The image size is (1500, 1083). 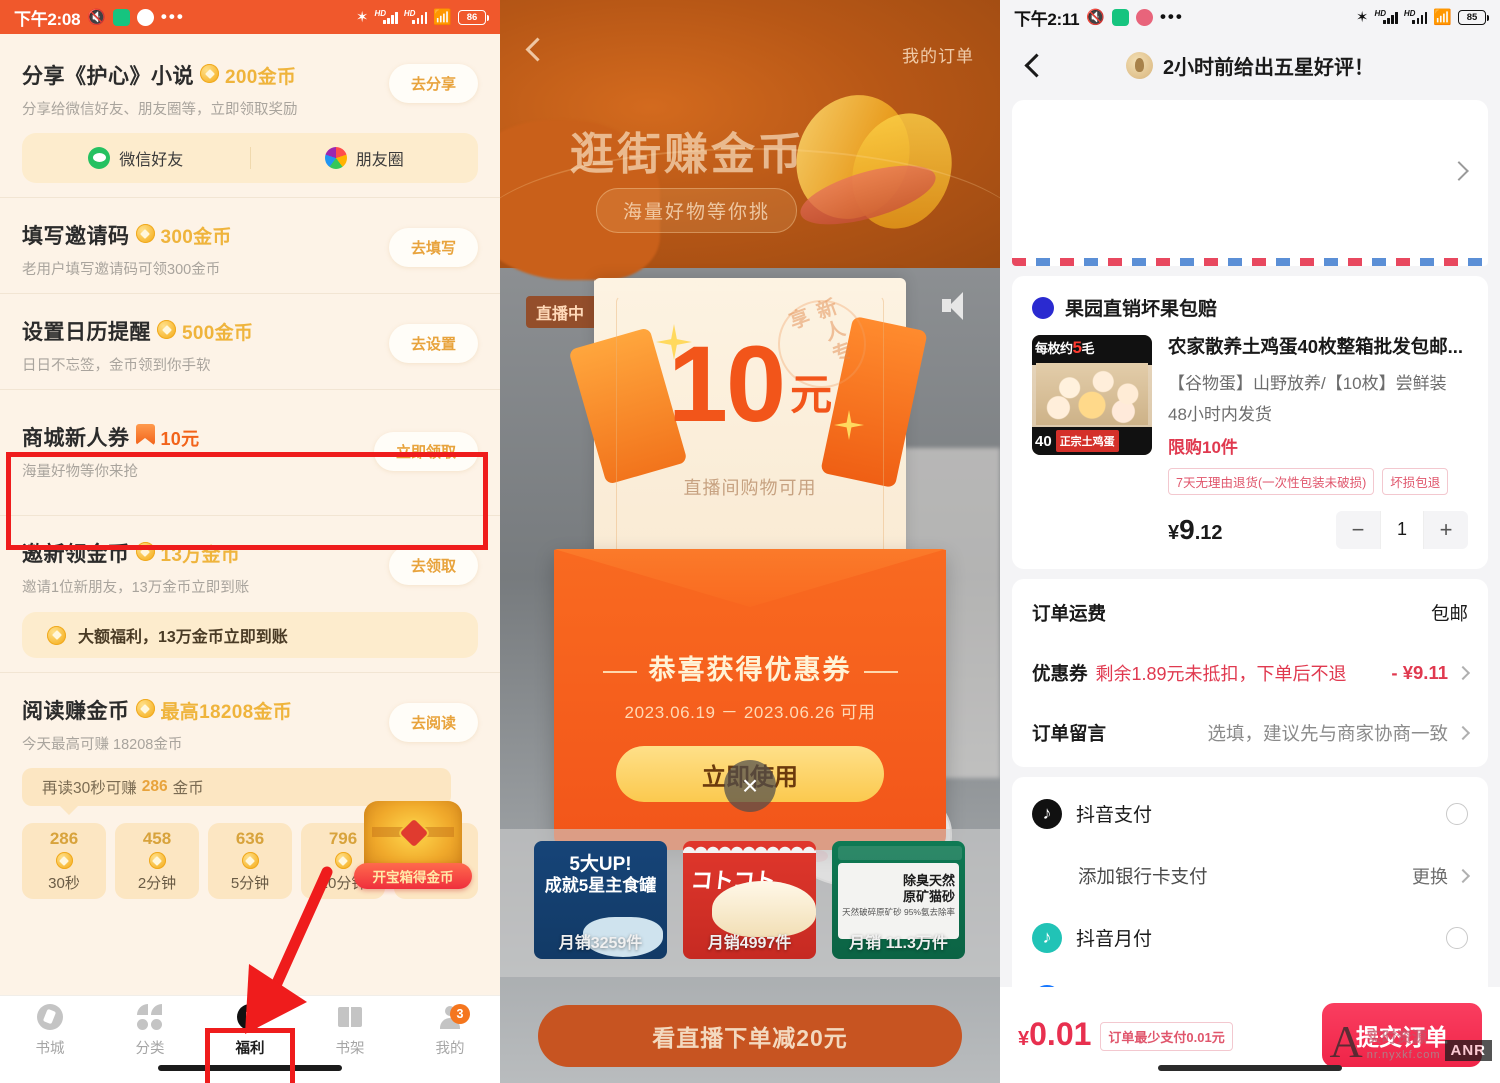 What do you see at coordinates (433, 722) in the screenshot?
I see `task-action-button: 去阅读` at bounding box center [433, 722].